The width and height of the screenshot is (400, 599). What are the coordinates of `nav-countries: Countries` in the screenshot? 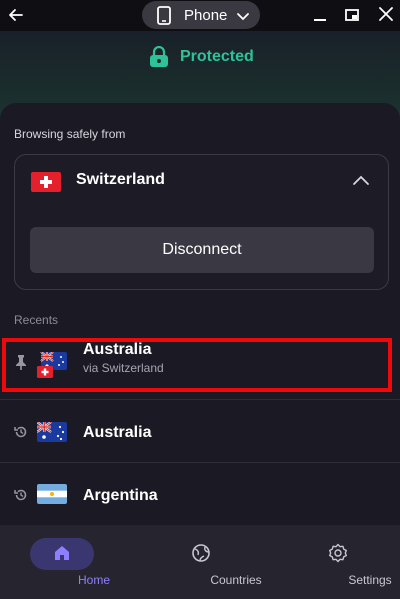 It's located at (214, 562).